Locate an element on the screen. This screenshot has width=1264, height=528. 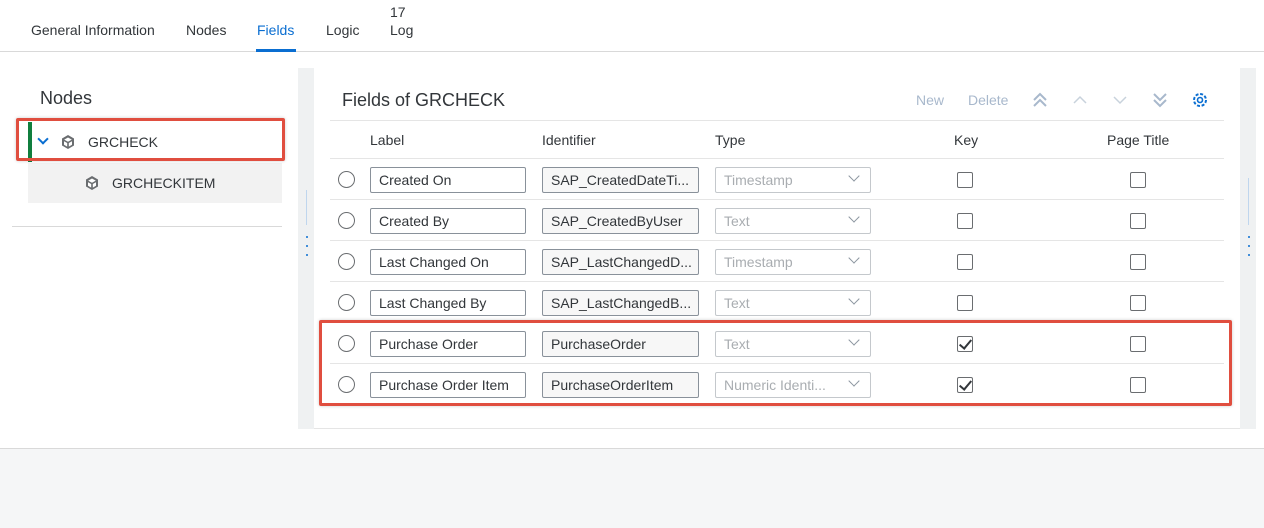
fields-panel-title: Fields of GRCHECK is located at coordinates (424, 100).